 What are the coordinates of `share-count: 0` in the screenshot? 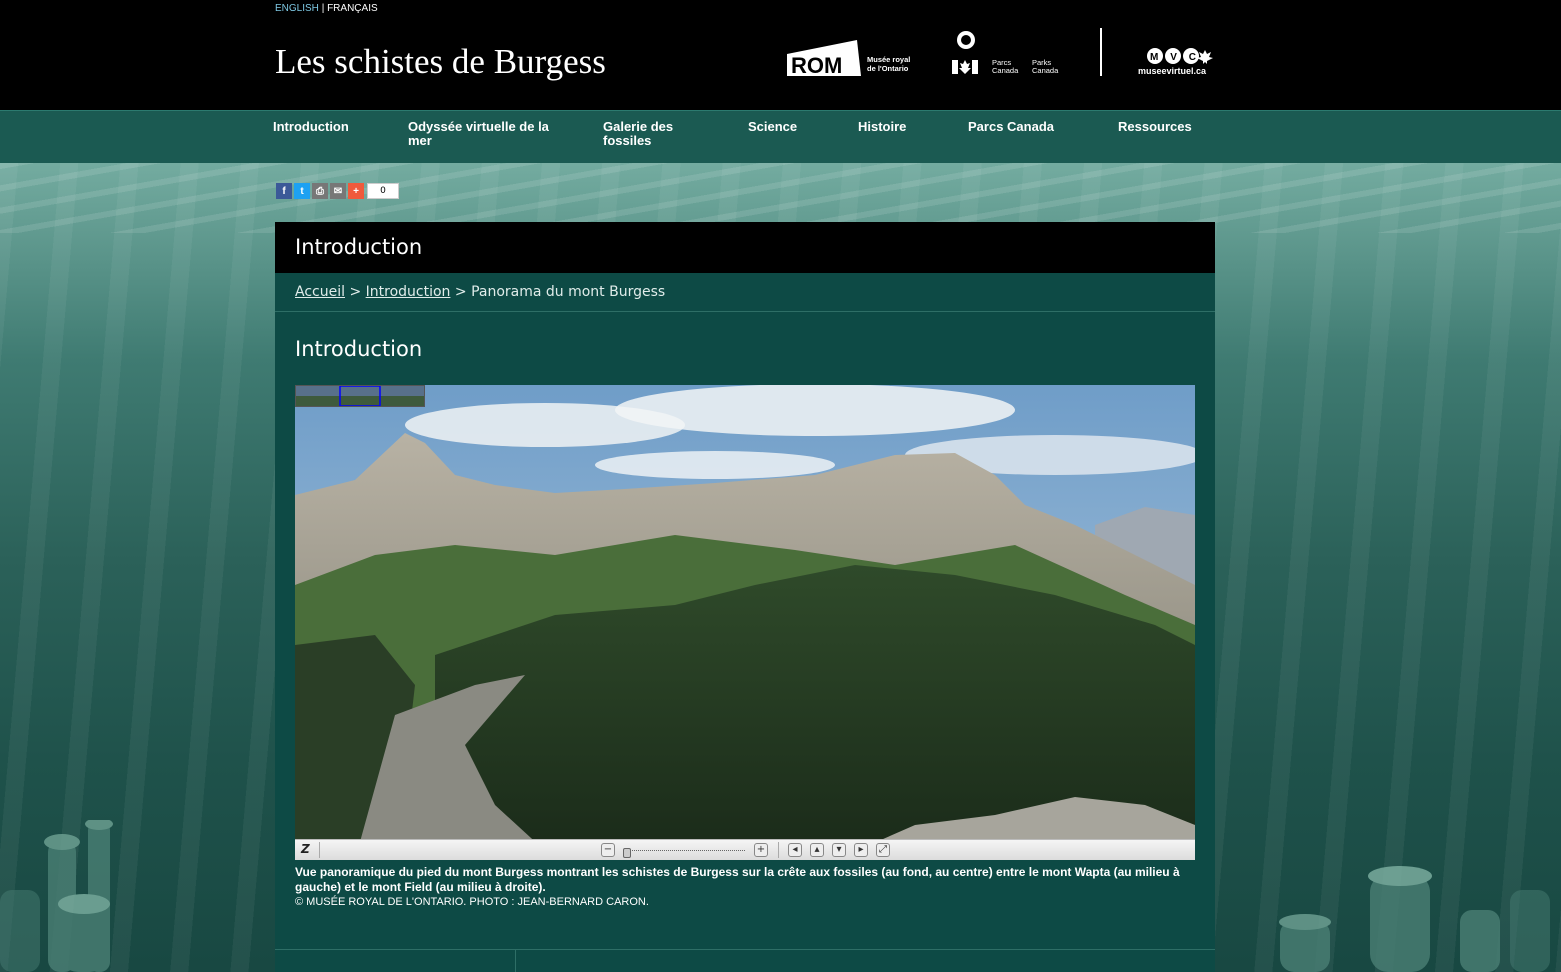 It's located at (383, 191).